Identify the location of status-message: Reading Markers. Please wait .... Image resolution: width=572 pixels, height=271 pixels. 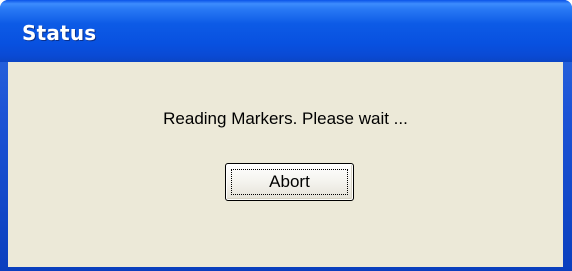
(285, 118).